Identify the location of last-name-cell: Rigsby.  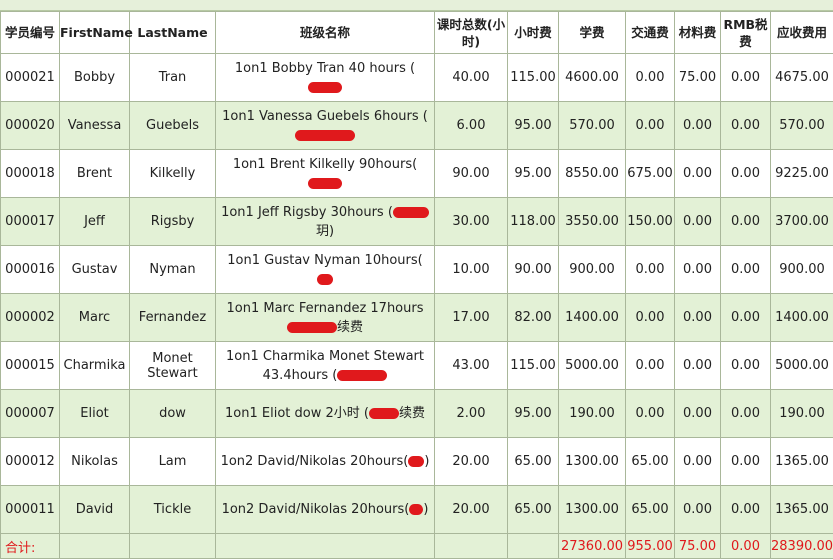
(172, 221).